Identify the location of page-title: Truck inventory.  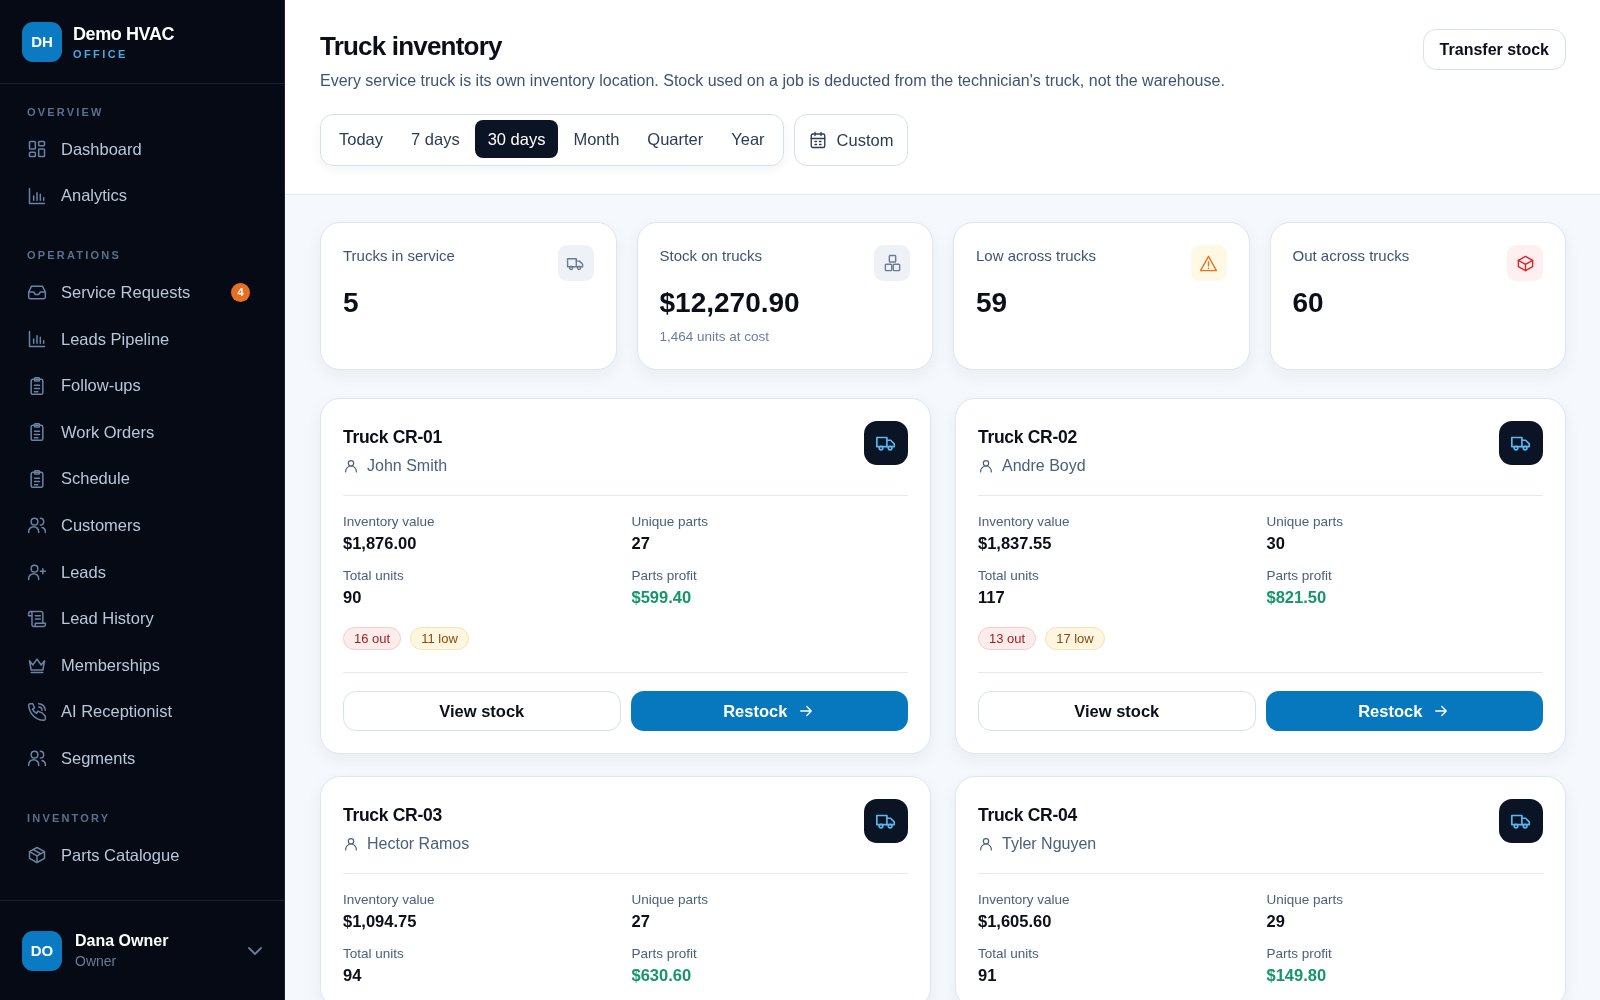
(411, 46).